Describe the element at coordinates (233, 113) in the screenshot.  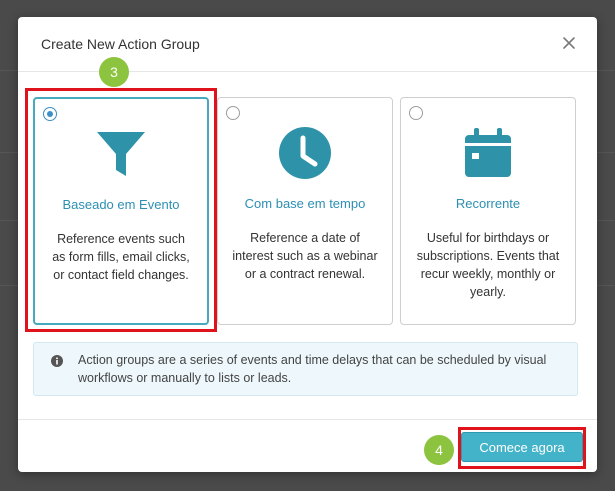
I see `radio-time-based` at that location.